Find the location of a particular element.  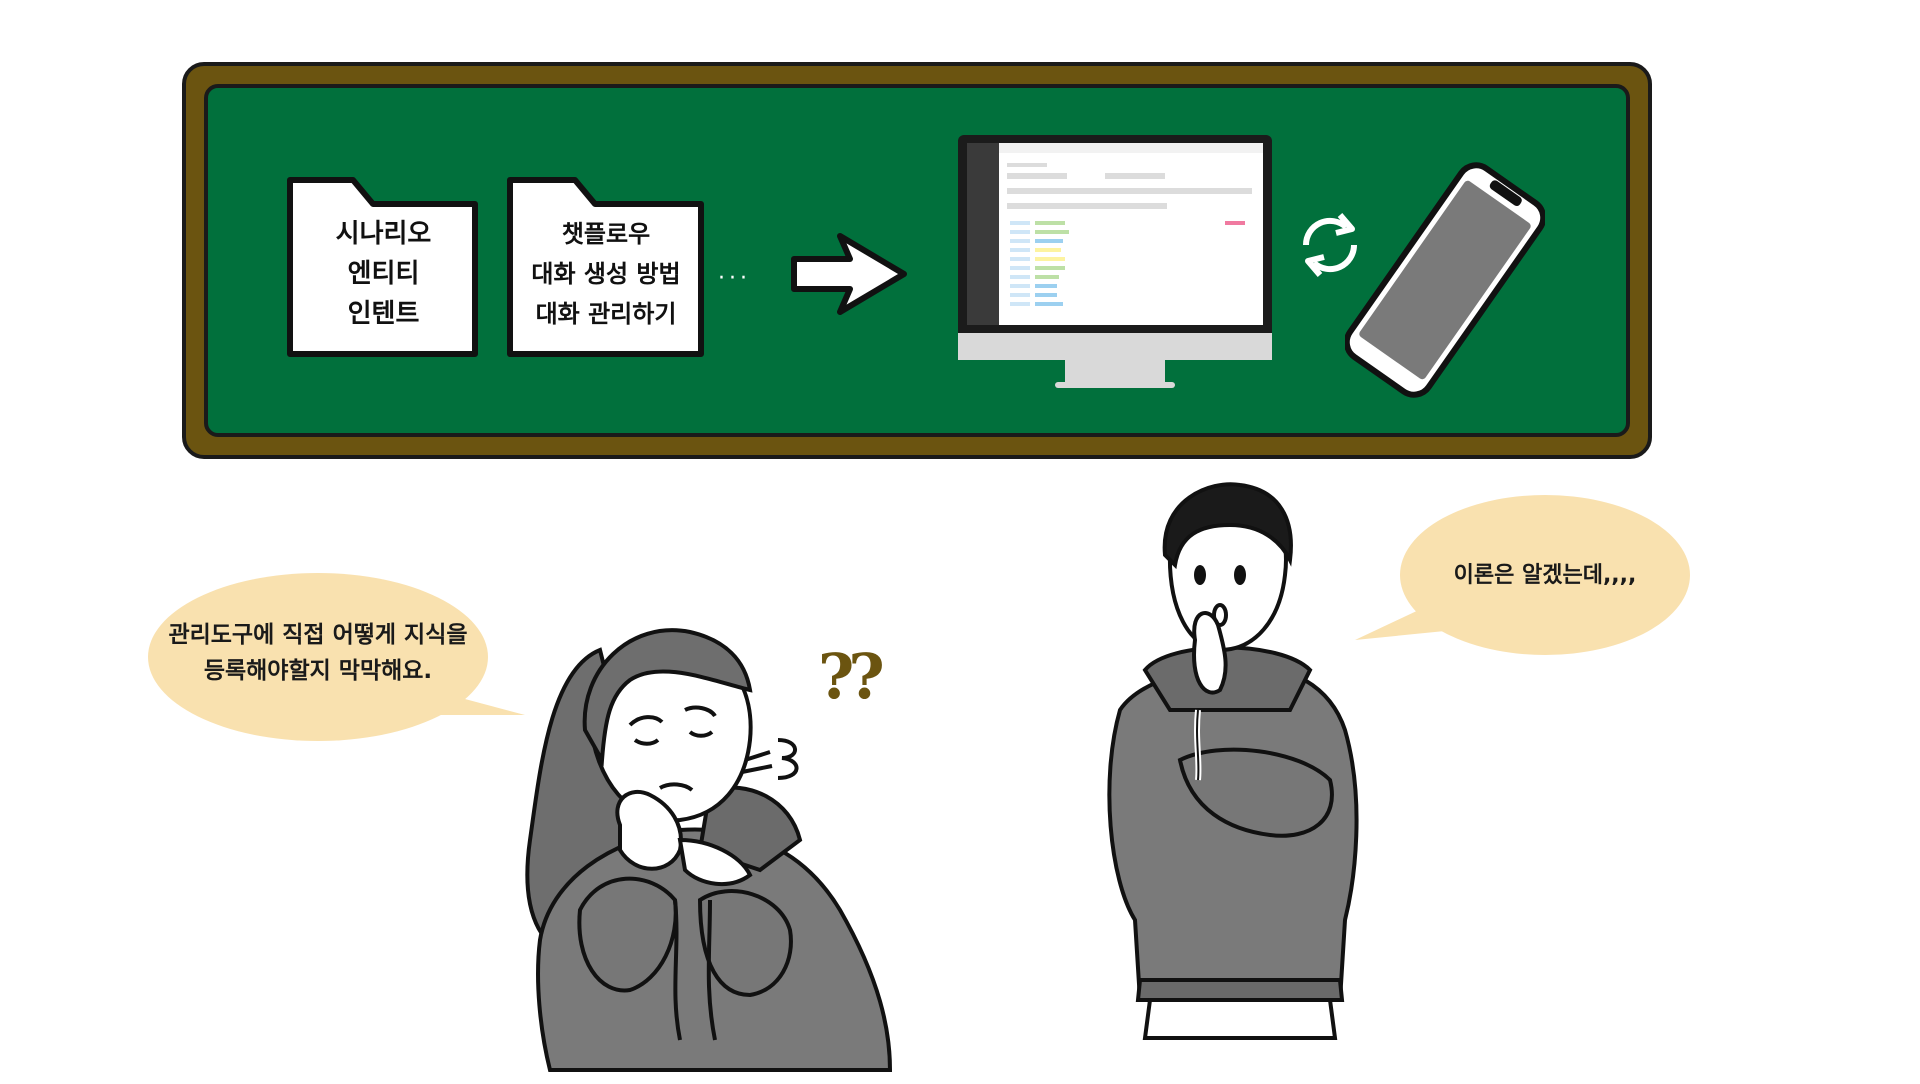

continuation-dots: ··· is located at coordinates (734, 278).